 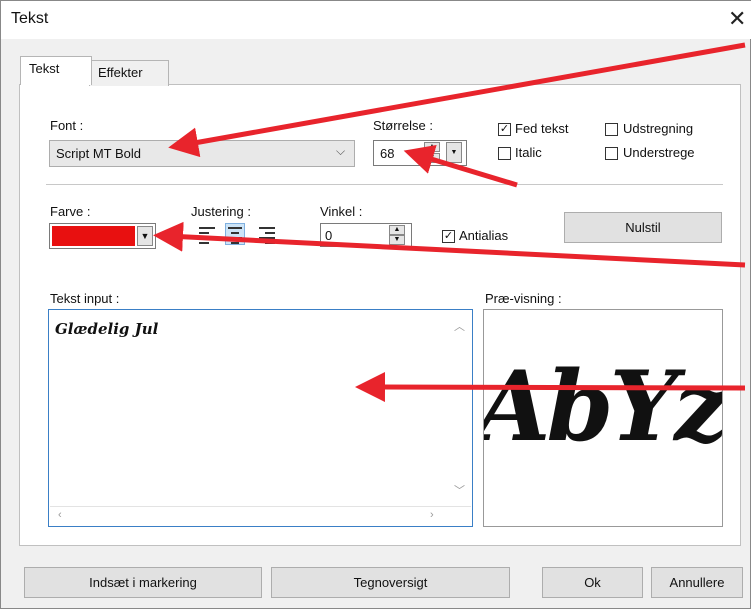 What do you see at coordinates (107, 329) in the screenshot?
I see `text-input-value: Glædelig Jul` at bounding box center [107, 329].